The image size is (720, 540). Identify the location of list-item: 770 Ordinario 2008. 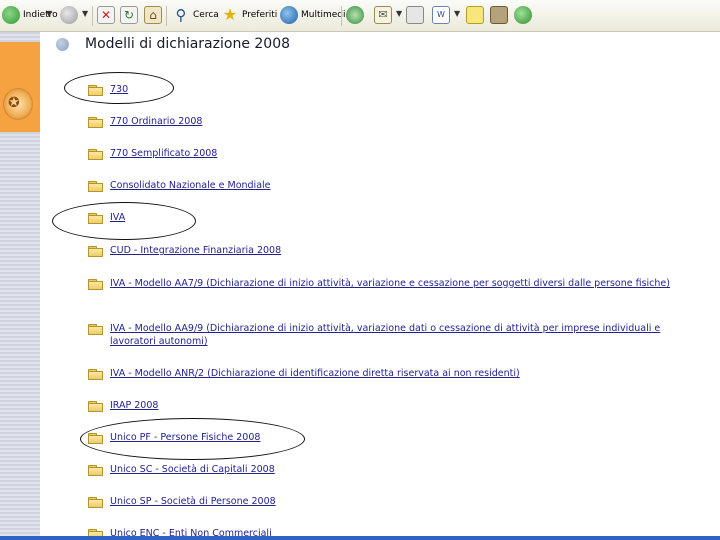
(386, 121).